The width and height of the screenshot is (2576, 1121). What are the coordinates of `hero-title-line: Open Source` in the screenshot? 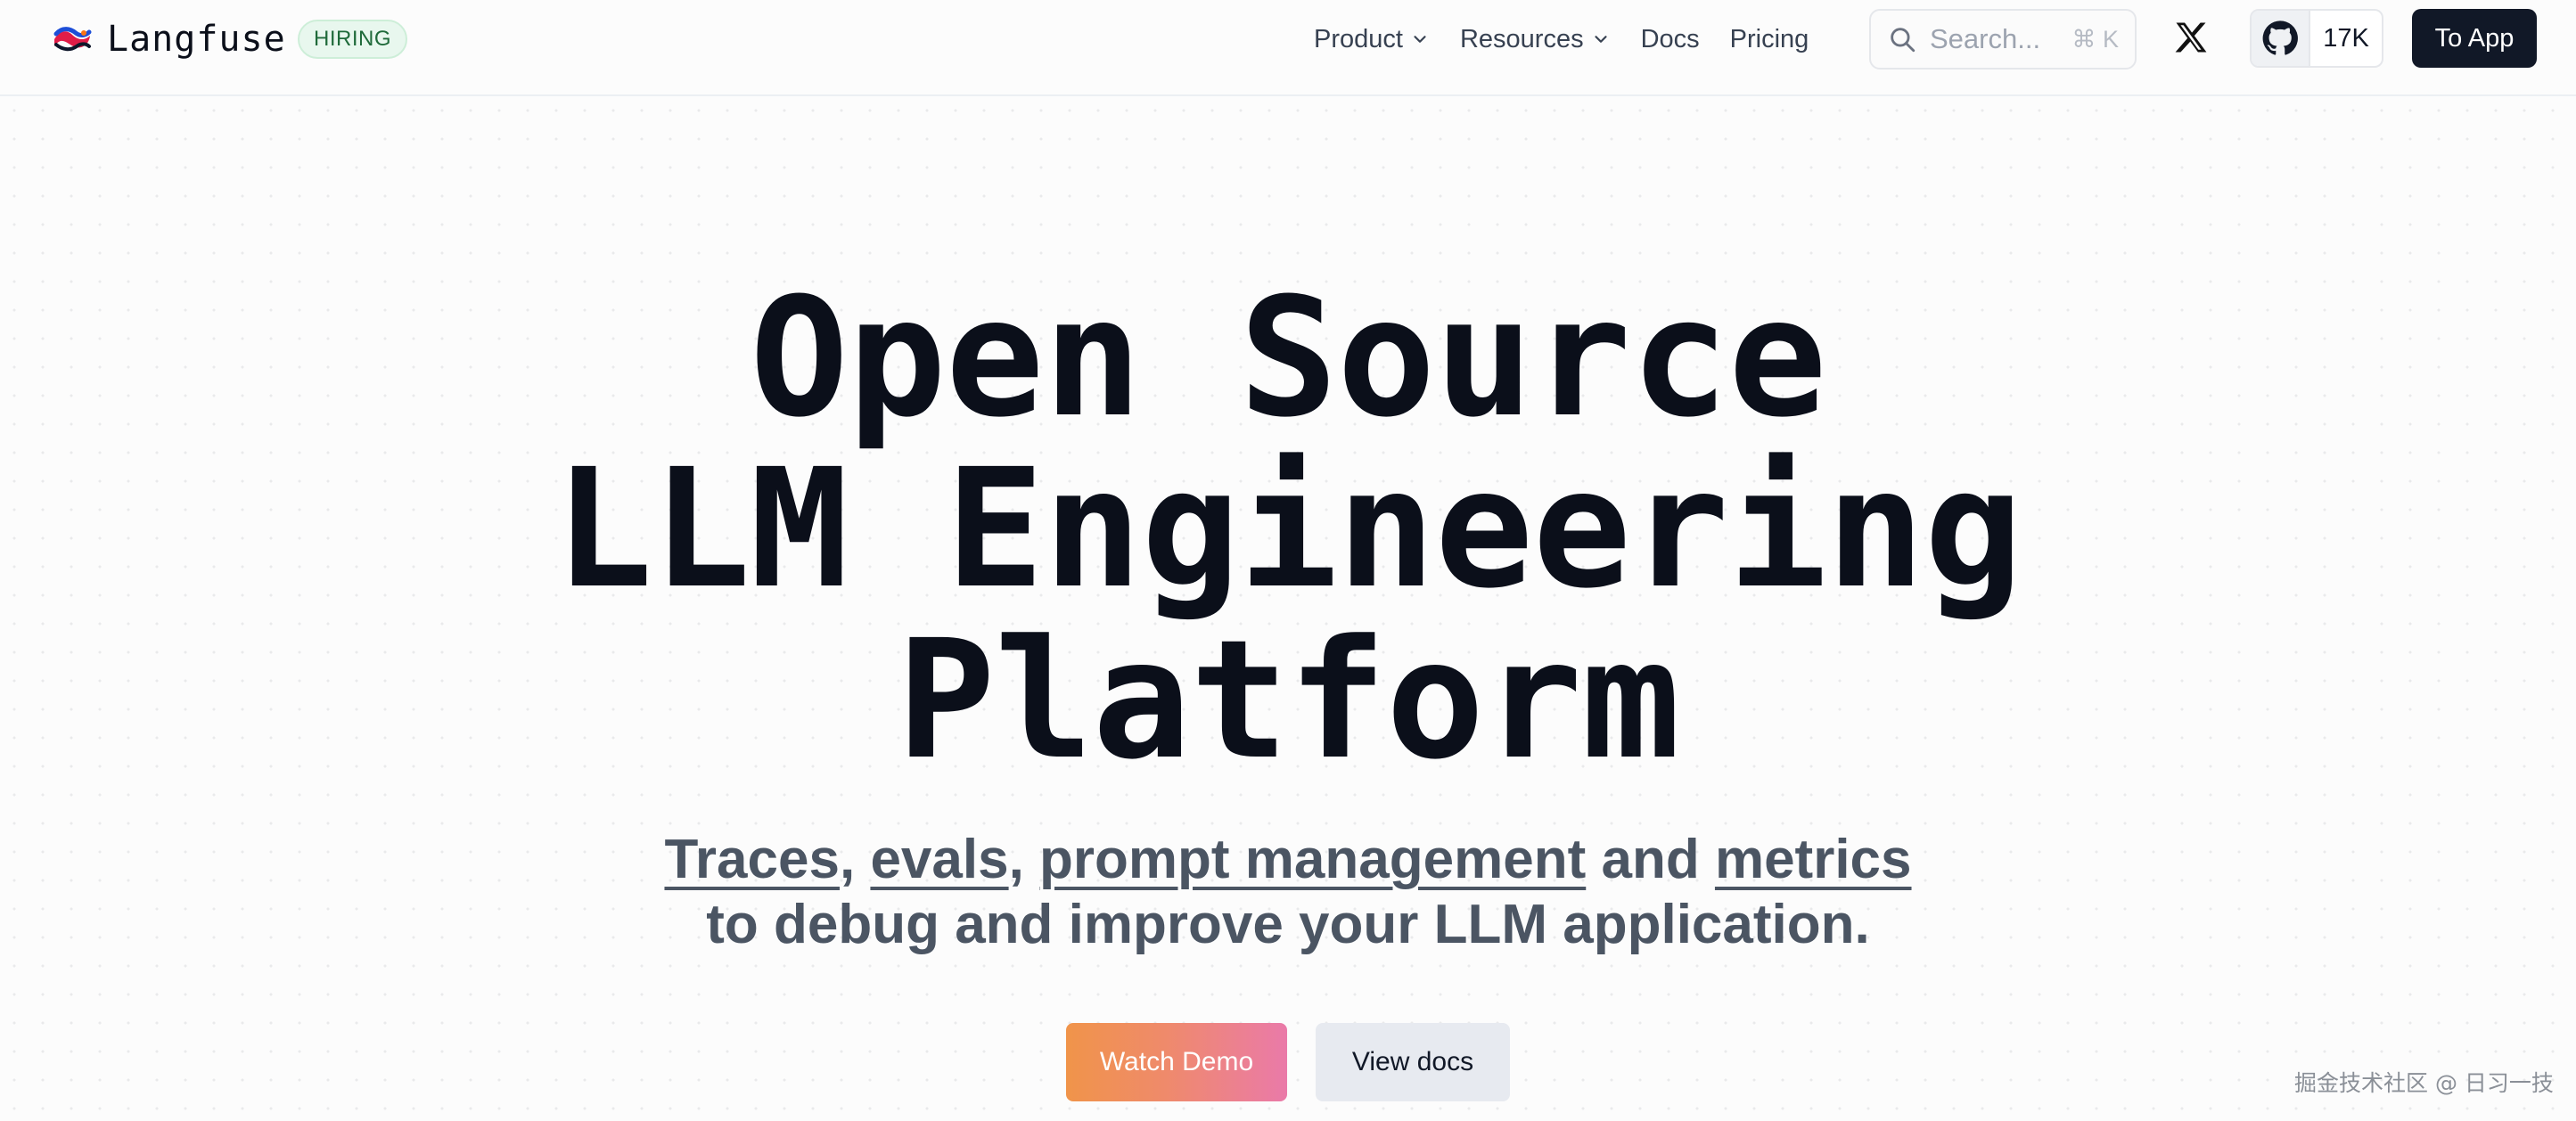 It's located at (1288, 359).